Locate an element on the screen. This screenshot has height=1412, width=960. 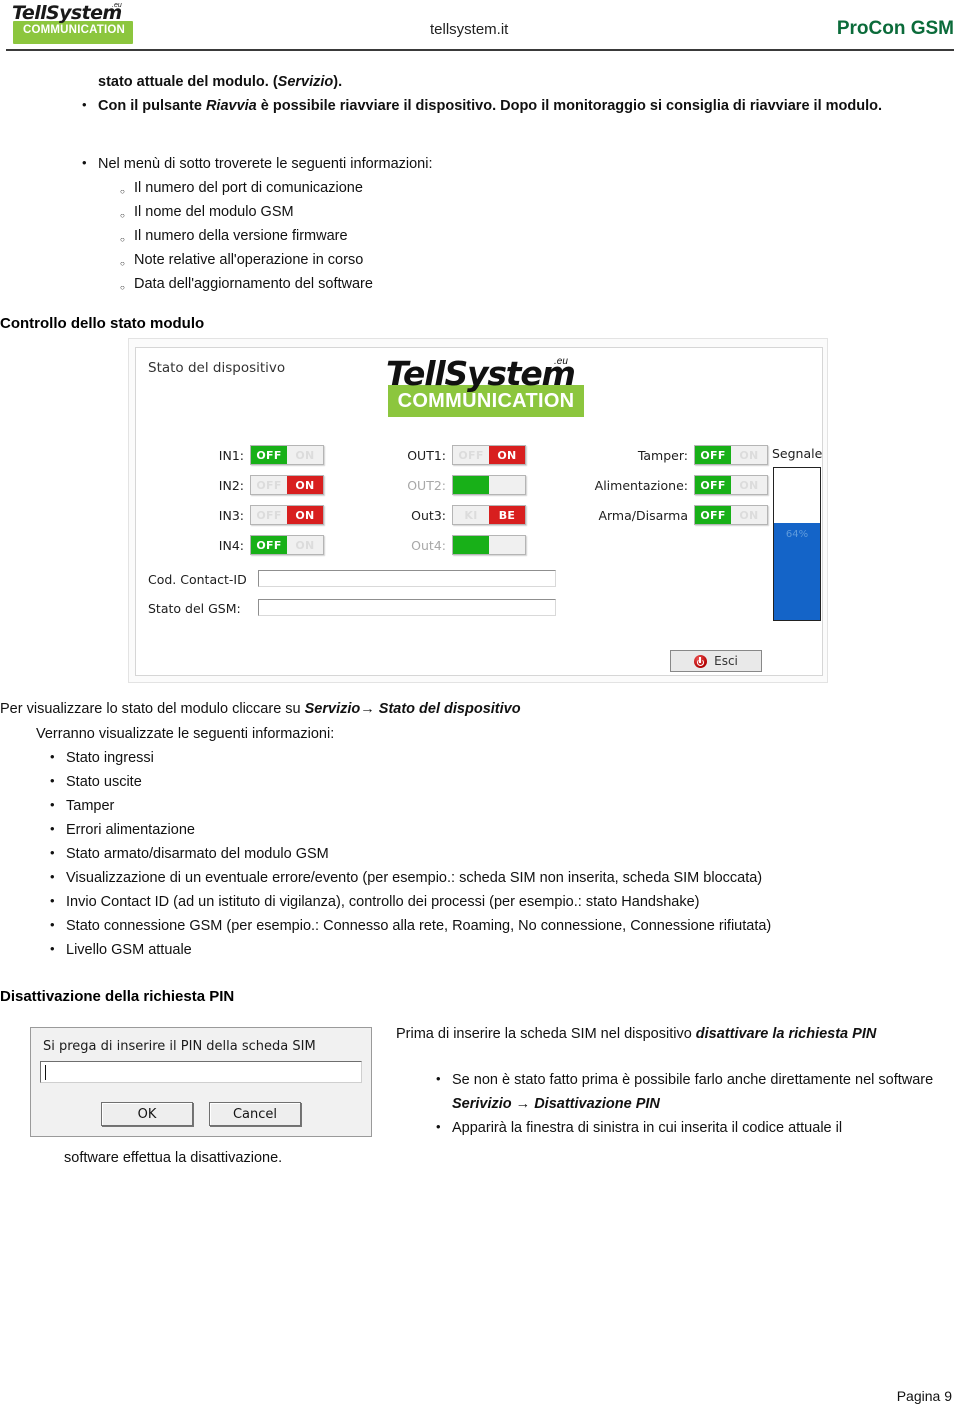
sub-item-label: Il numero del port di comunicazione is located at coordinates (248, 188).